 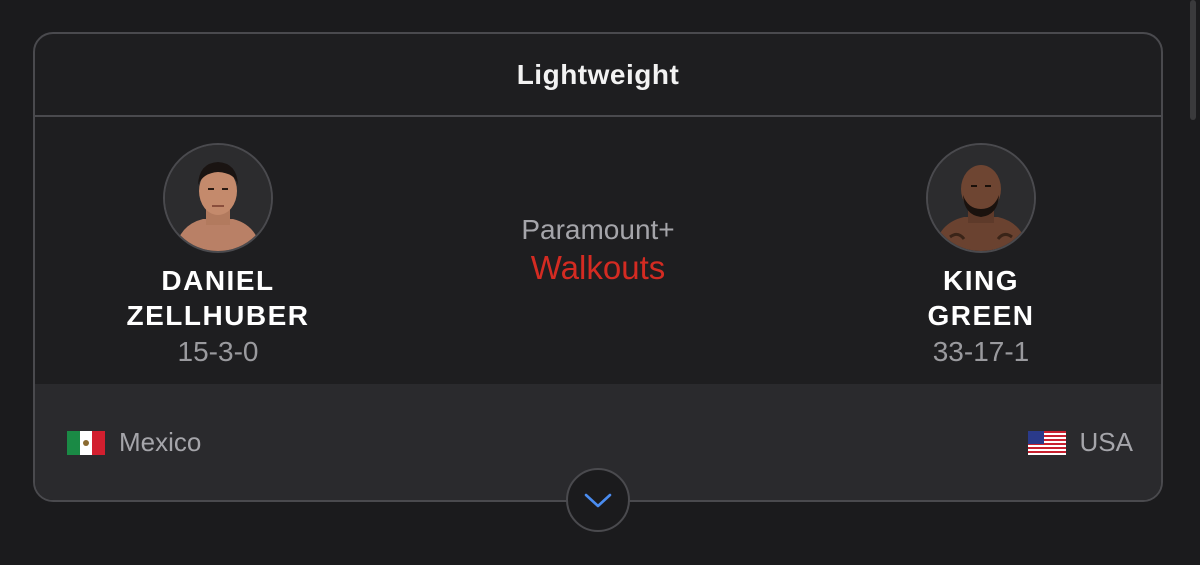 What do you see at coordinates (218, 351) in the screenshot?
I see `fighter-left-record: 15-3-0` at bounding box center [218, 351].